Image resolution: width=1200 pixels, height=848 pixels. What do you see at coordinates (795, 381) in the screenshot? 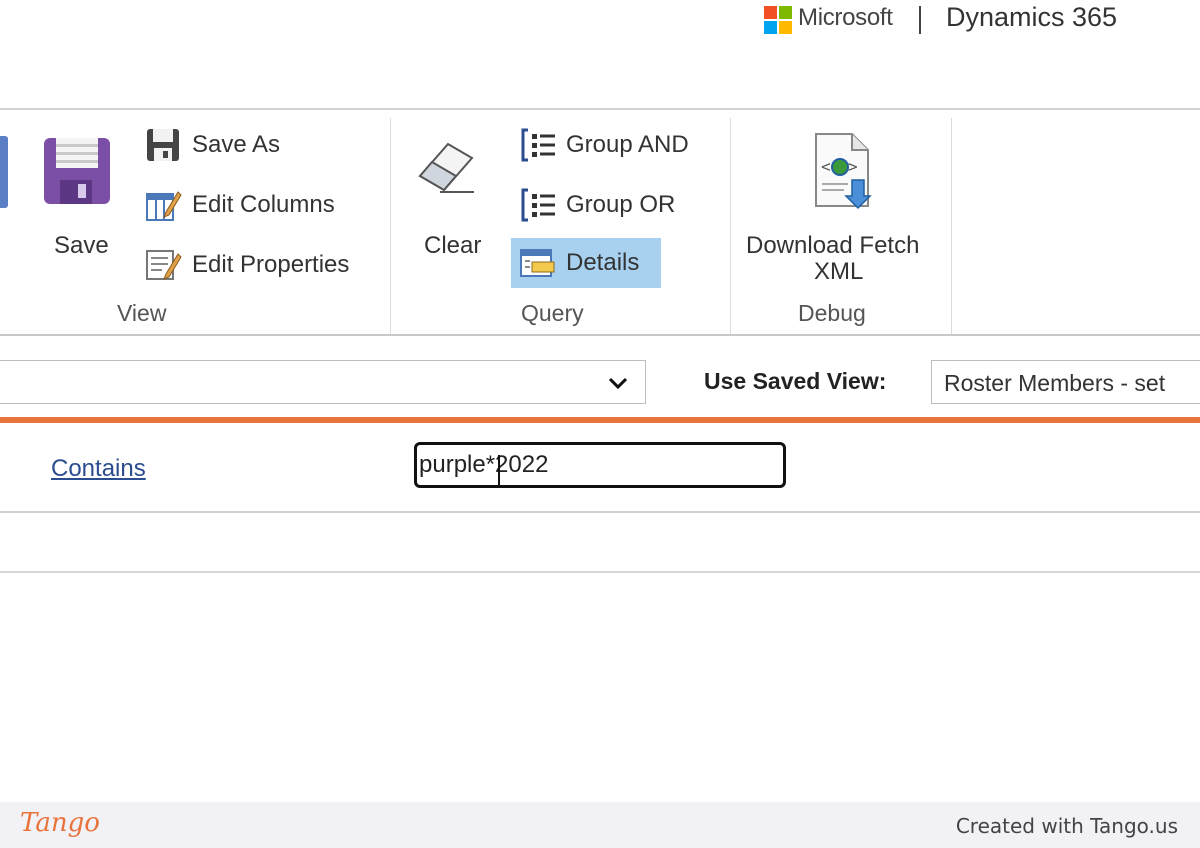
I see `saved-view-label: Use Saved View:` at bounding box center [795, 381].